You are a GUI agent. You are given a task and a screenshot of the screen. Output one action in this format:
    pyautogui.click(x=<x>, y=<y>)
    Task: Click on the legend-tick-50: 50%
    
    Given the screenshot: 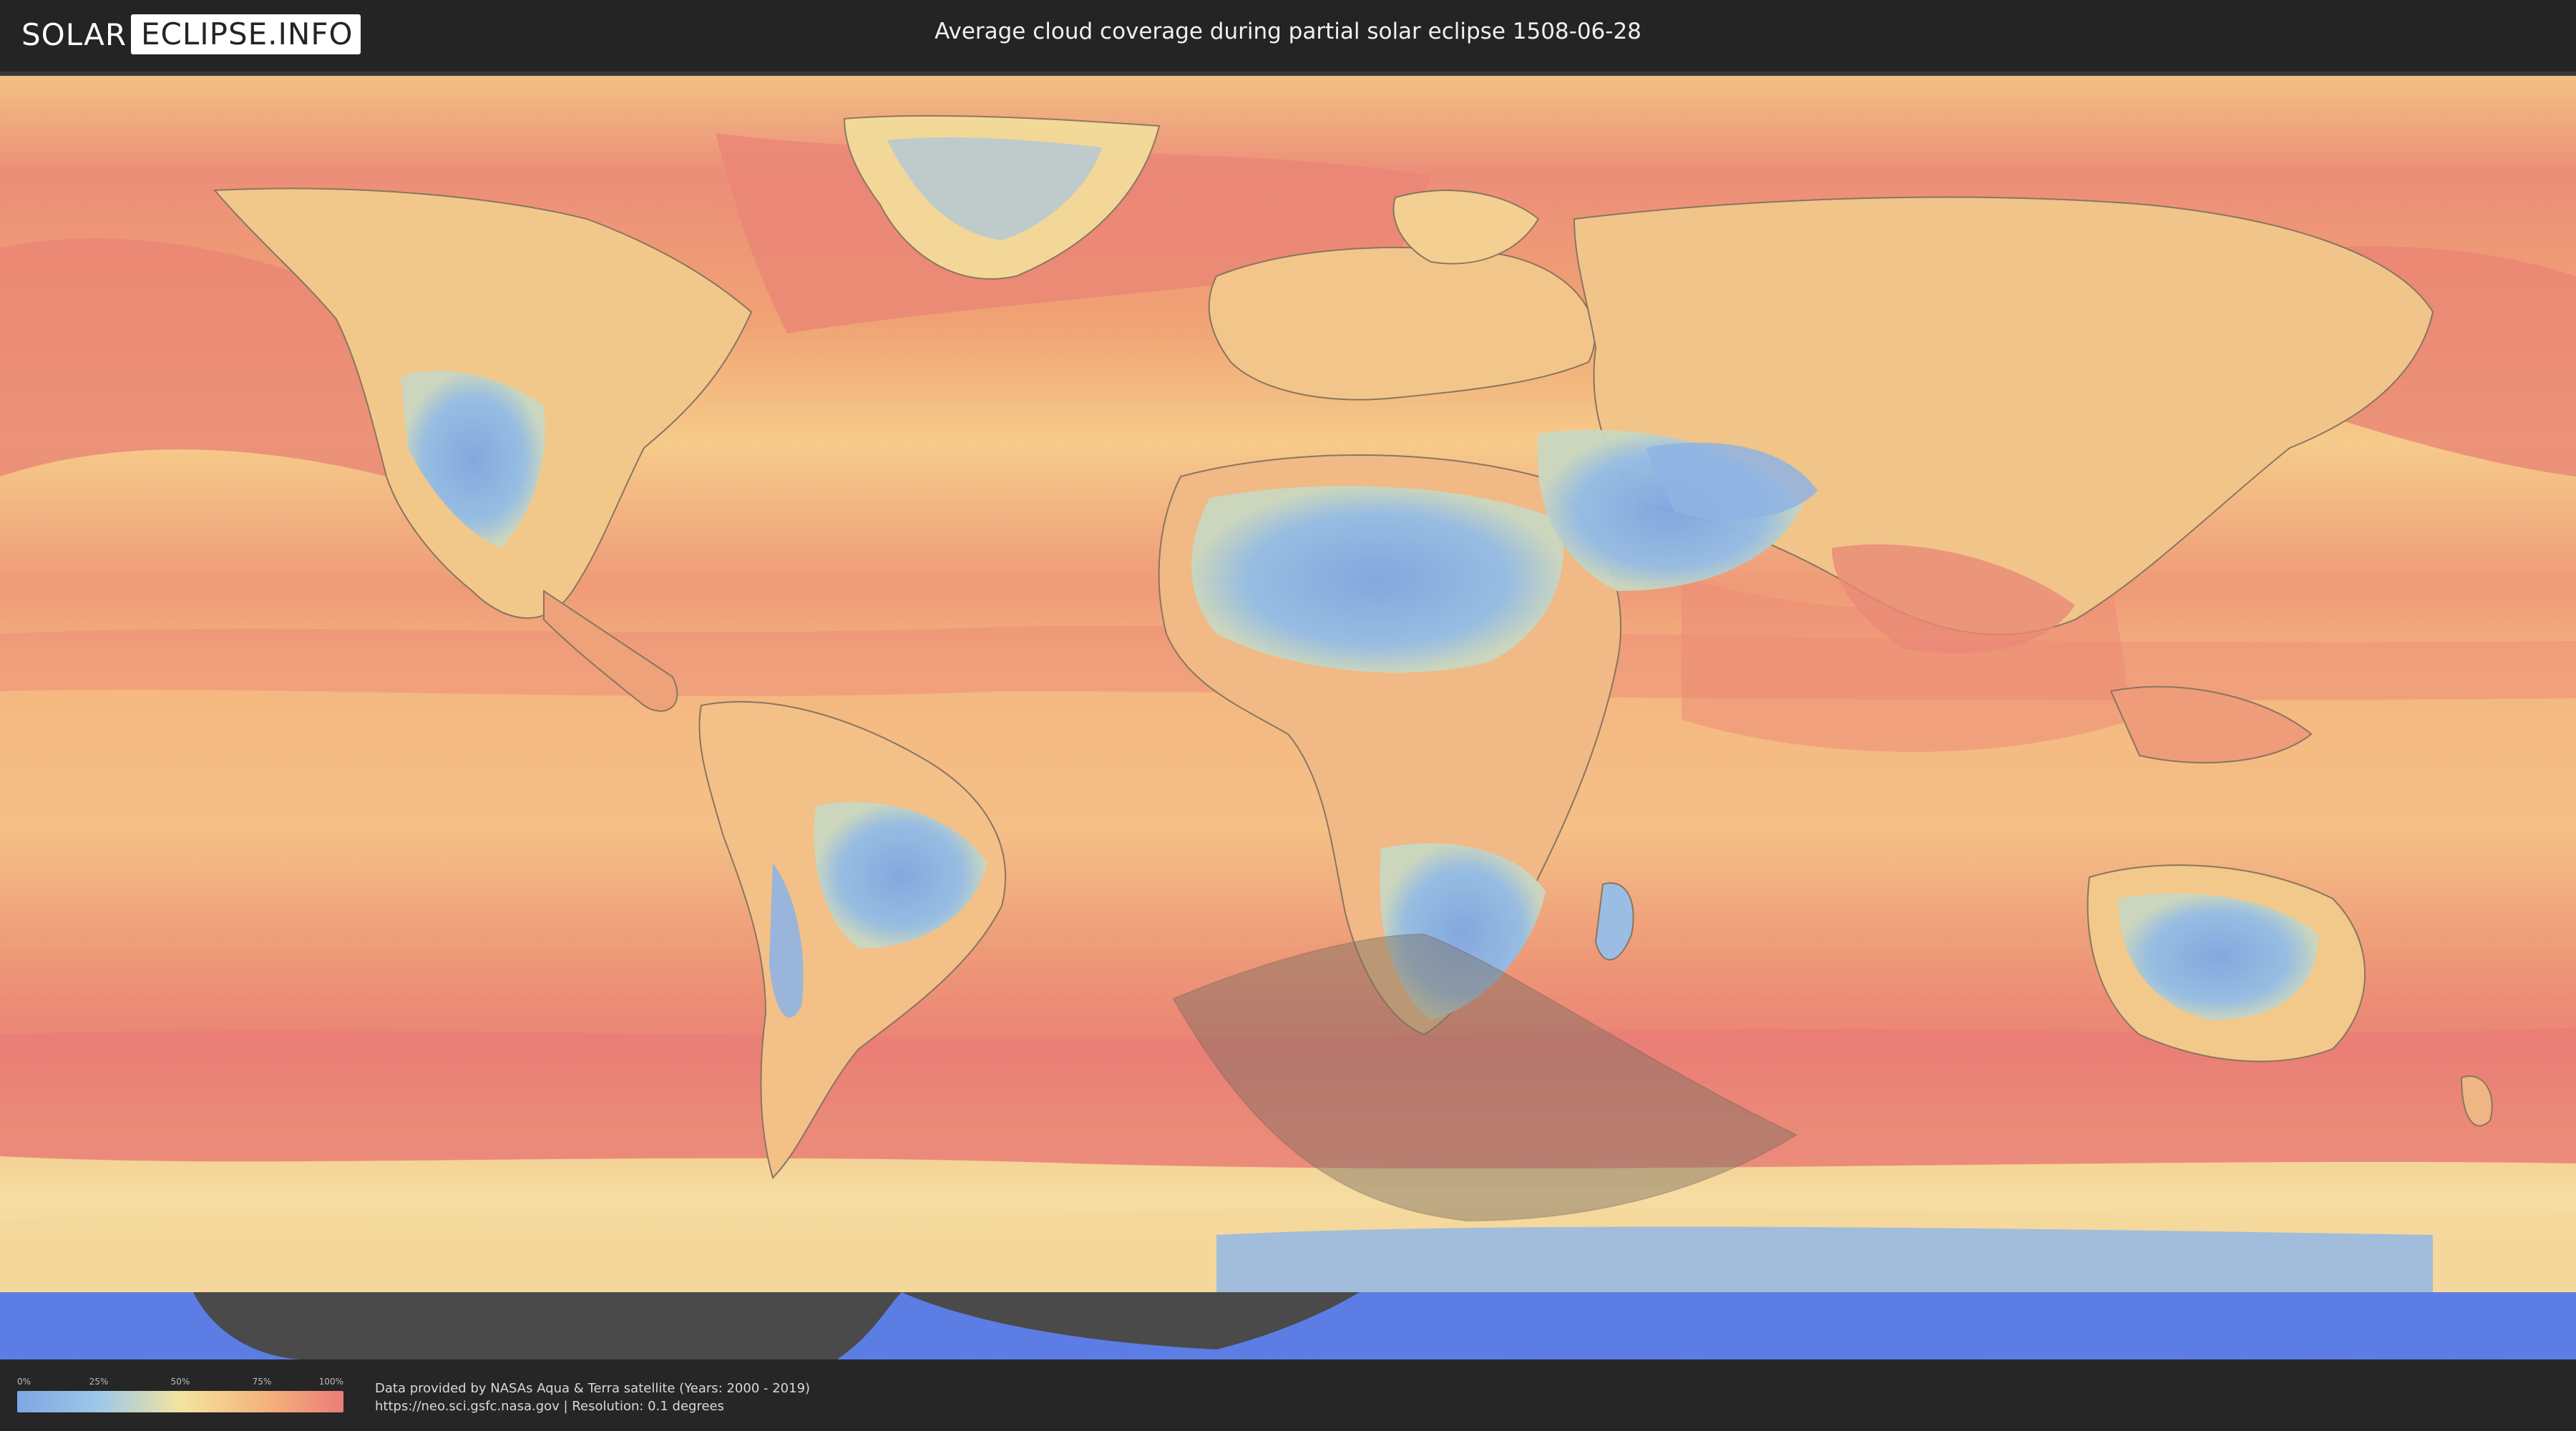 What is the action you would take?
    pyautogui.click(x=180, y=1382)
    